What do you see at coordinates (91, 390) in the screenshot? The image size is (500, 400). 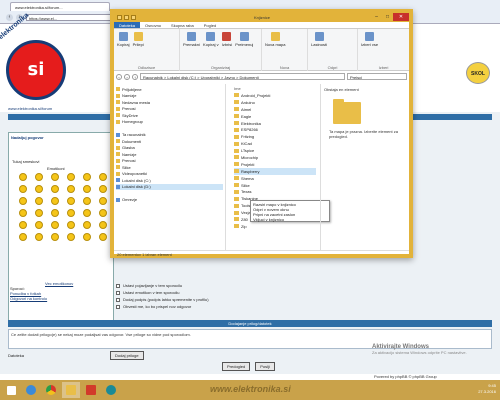 I see `taskbar-app` at bounding box center [91, 390].